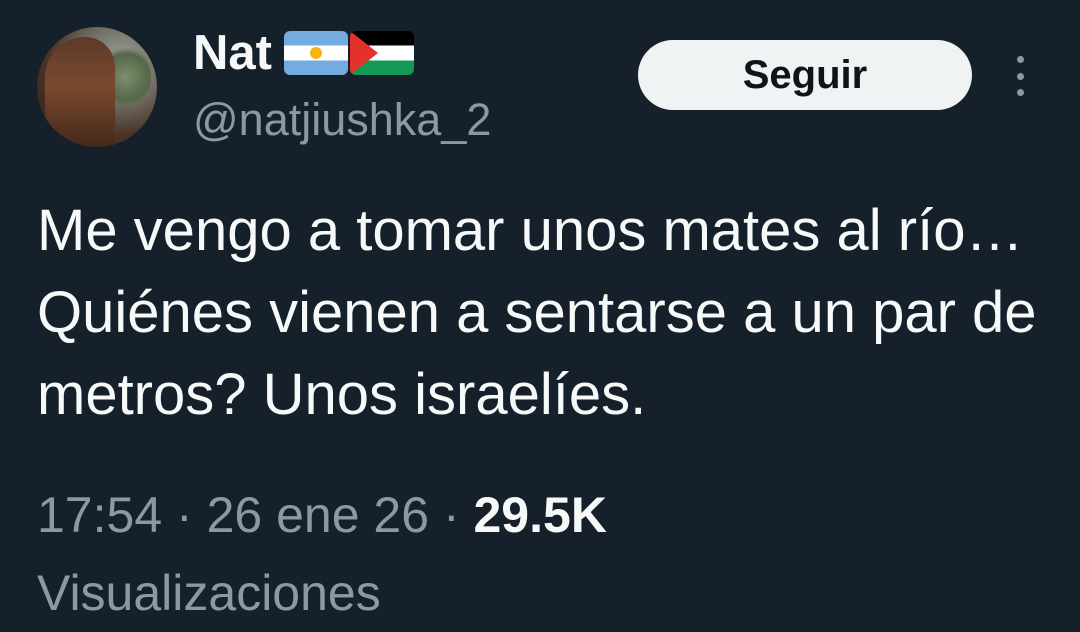 The width and height of the screenshot is (1080, 632). What do you see at coordinates (342, 120) in the screenshot?
I see `author-handle: @natjiushka_2` at bounding box center [342, 120].